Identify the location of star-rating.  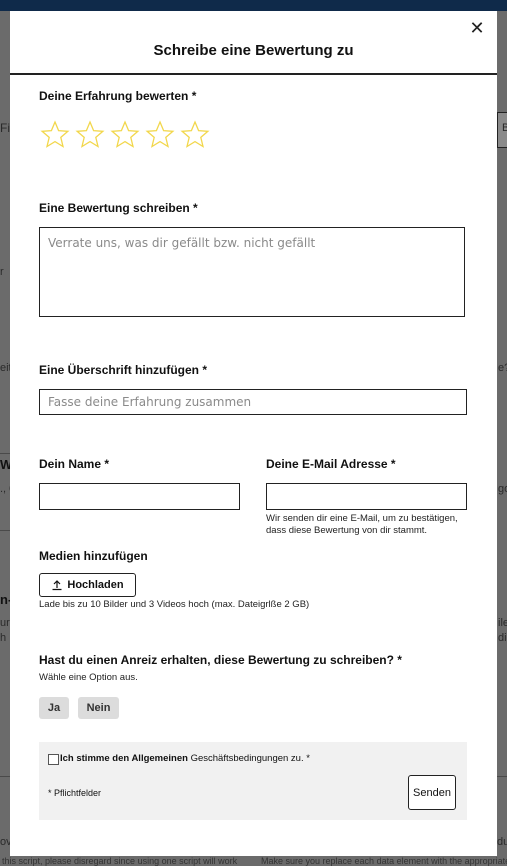
(125, 136).